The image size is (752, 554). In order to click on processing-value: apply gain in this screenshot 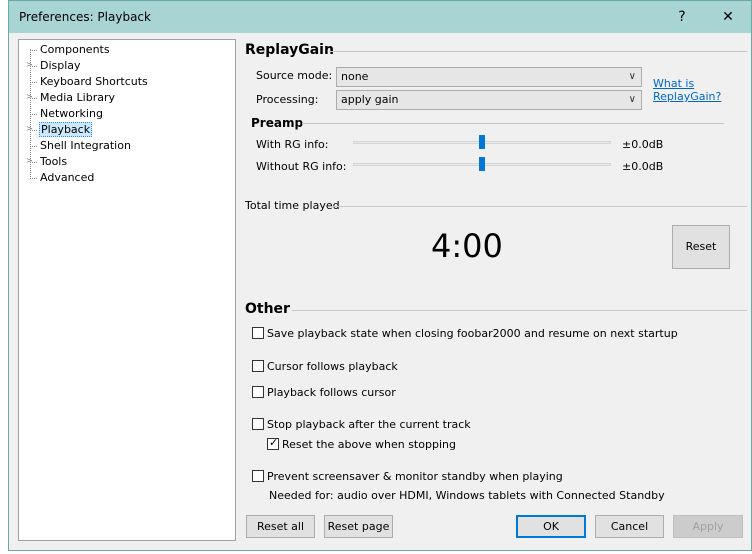, I will do `click(370, 99)`.